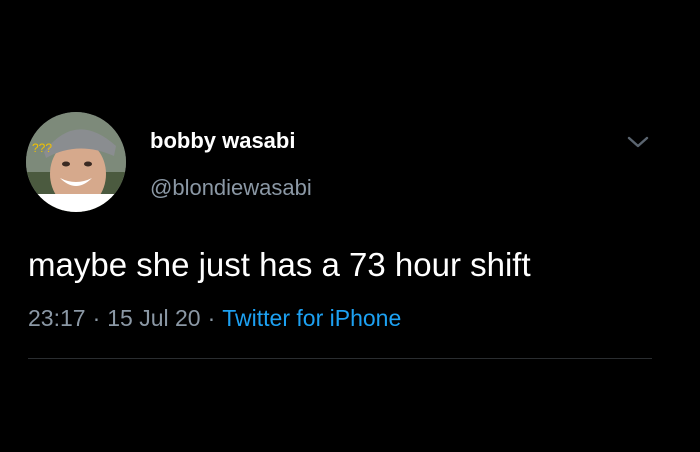 This screenshot has width=700, height=452. Describe the element at coordinates (57, 318) in the screenshot. I see `tweet-time: 23:17` at that location.